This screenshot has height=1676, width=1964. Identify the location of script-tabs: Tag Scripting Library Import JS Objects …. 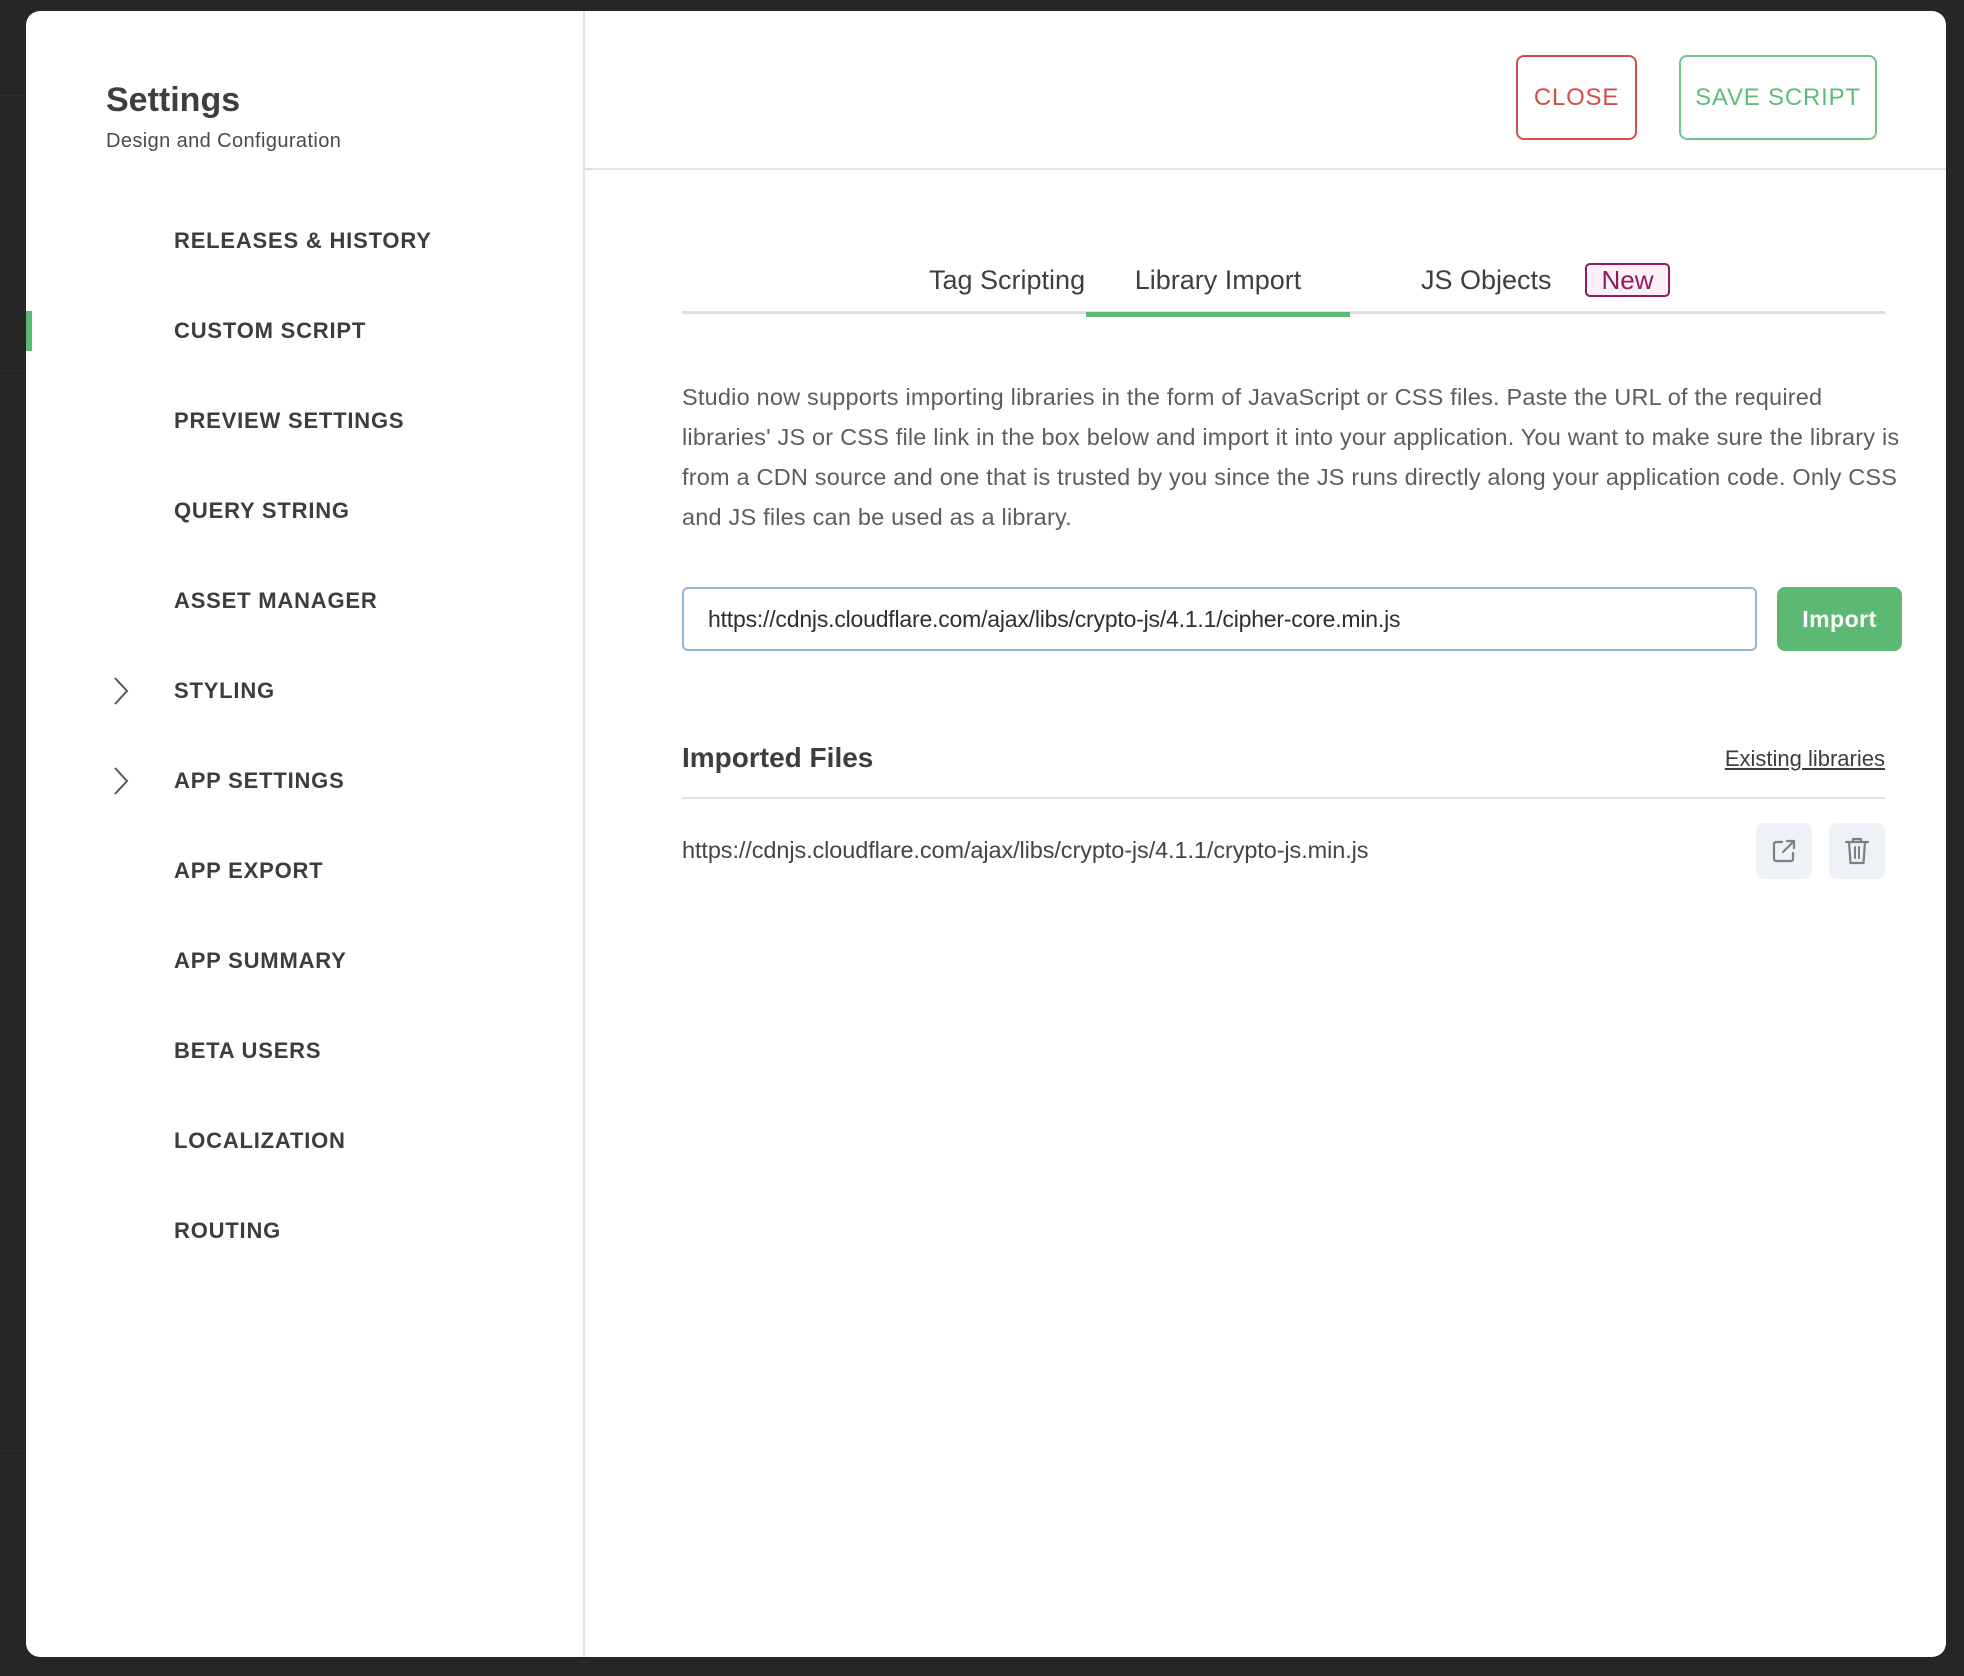
(1283, 281).